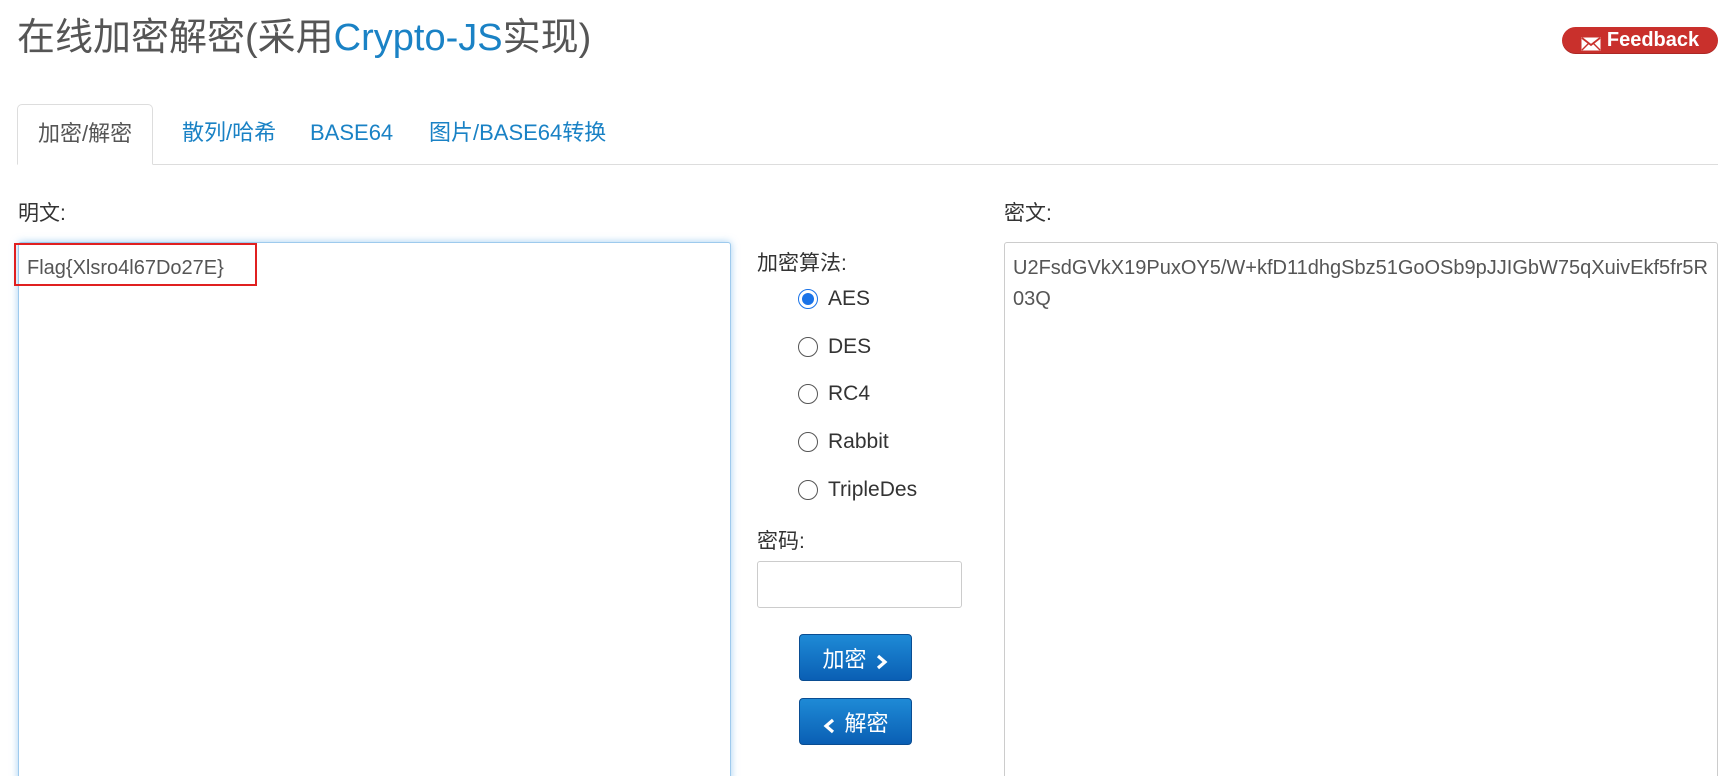 This screenshot has width=1733, height=776. Describe the element at coordinates (844, 659) in the screenshot. I see `encrypt-label: 加密` at that location.